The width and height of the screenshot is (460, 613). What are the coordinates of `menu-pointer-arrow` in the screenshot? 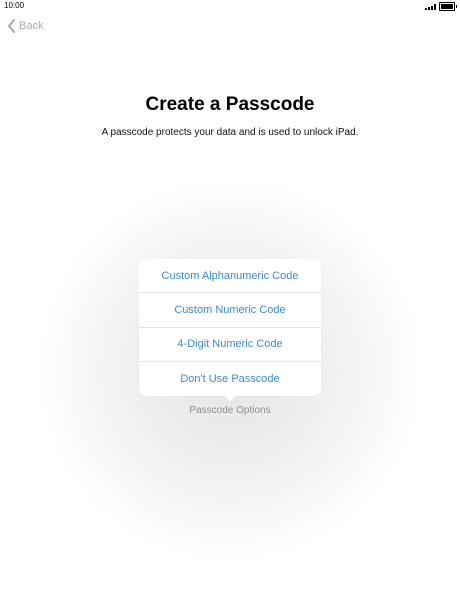 It's located at (230, 398).